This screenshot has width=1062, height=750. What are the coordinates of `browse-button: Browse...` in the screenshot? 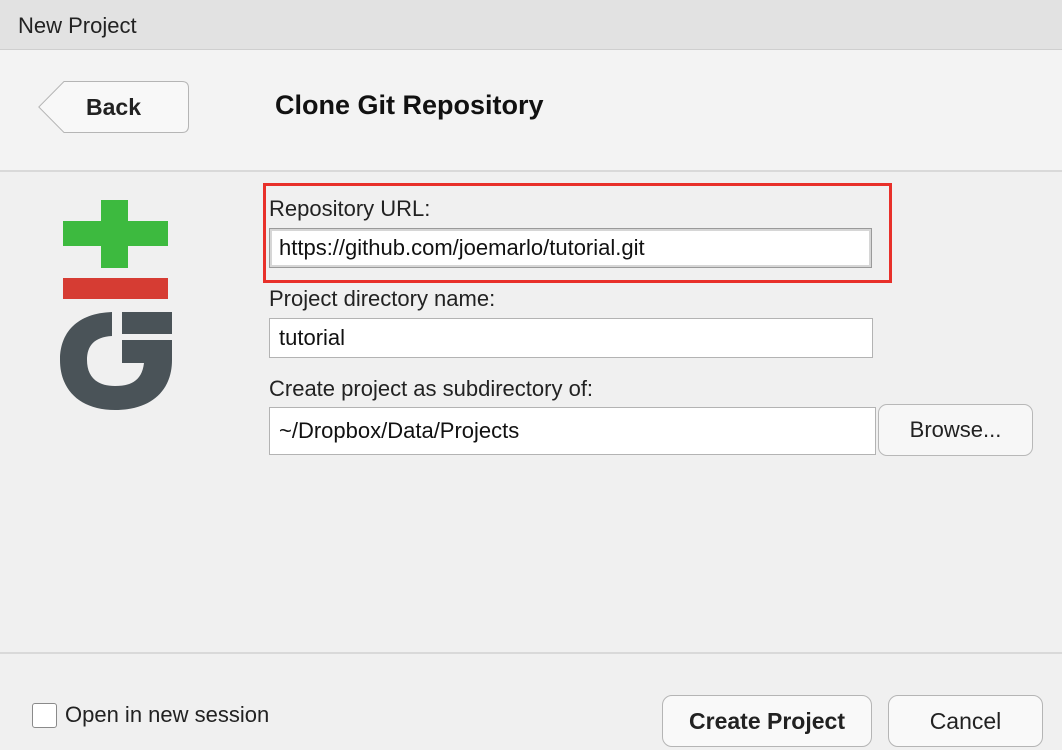 It's located at (955, 430).